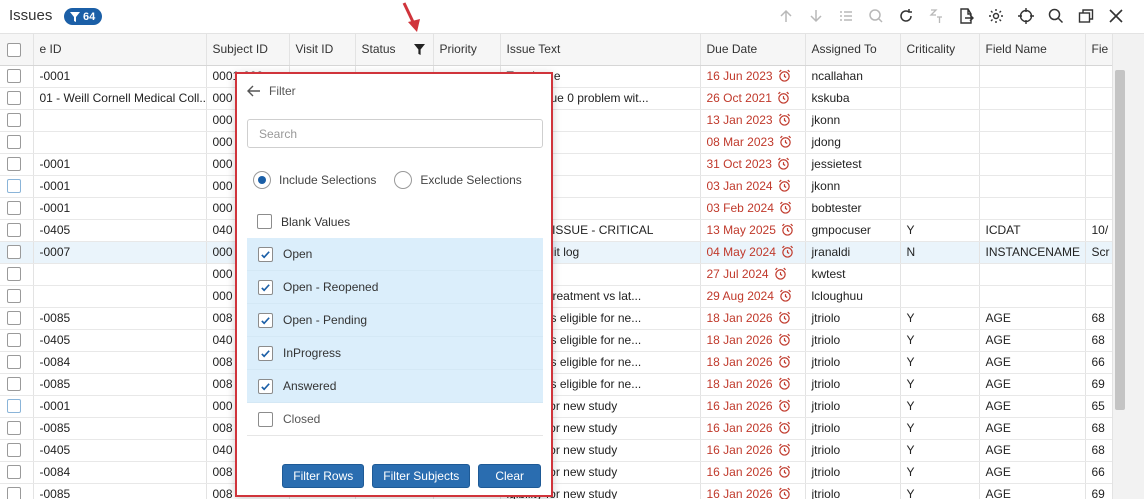 The image size is (1144, 499). I want to click on row-due-date: 13 May 2025, so click(753, 230).